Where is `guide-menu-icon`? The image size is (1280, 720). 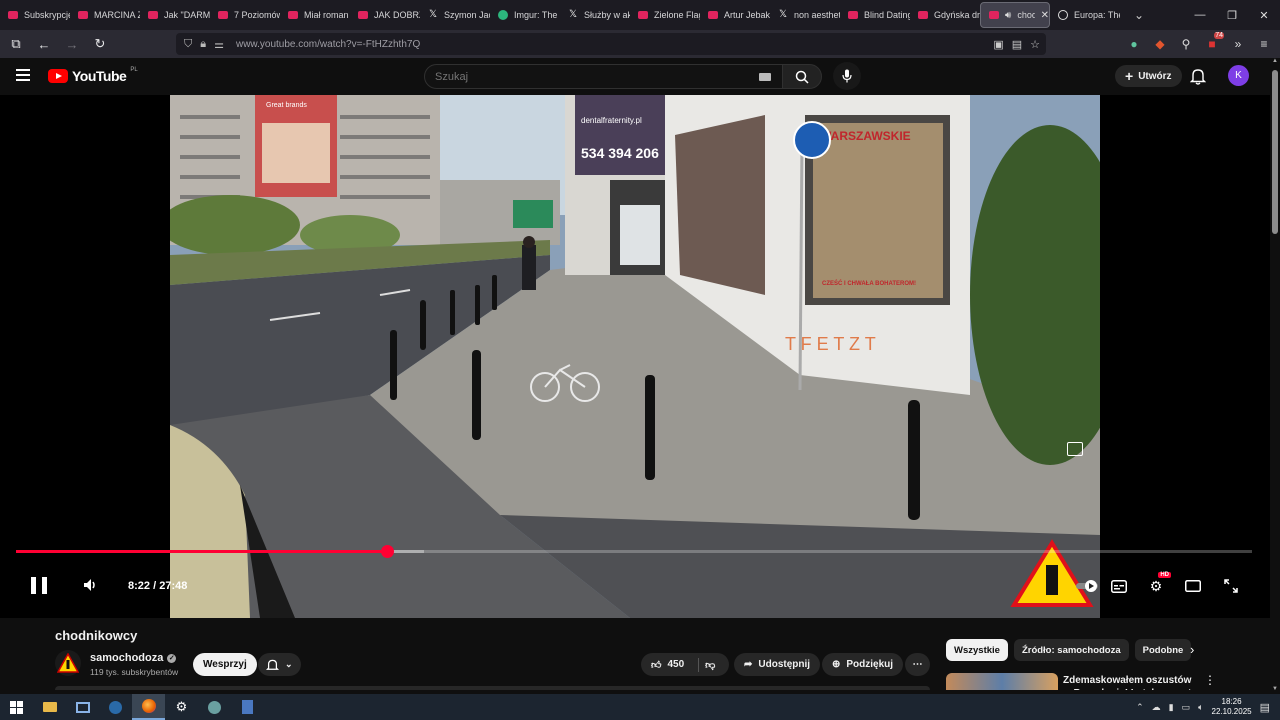
guide-menu-icon is located at coordinates (23, 75).